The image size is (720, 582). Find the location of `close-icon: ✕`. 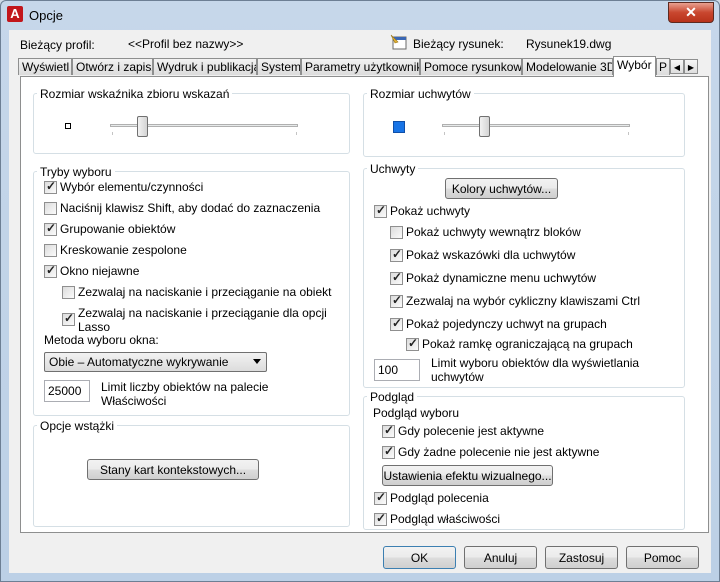

close-icon: ✕ is located at coordinates (691, 12).